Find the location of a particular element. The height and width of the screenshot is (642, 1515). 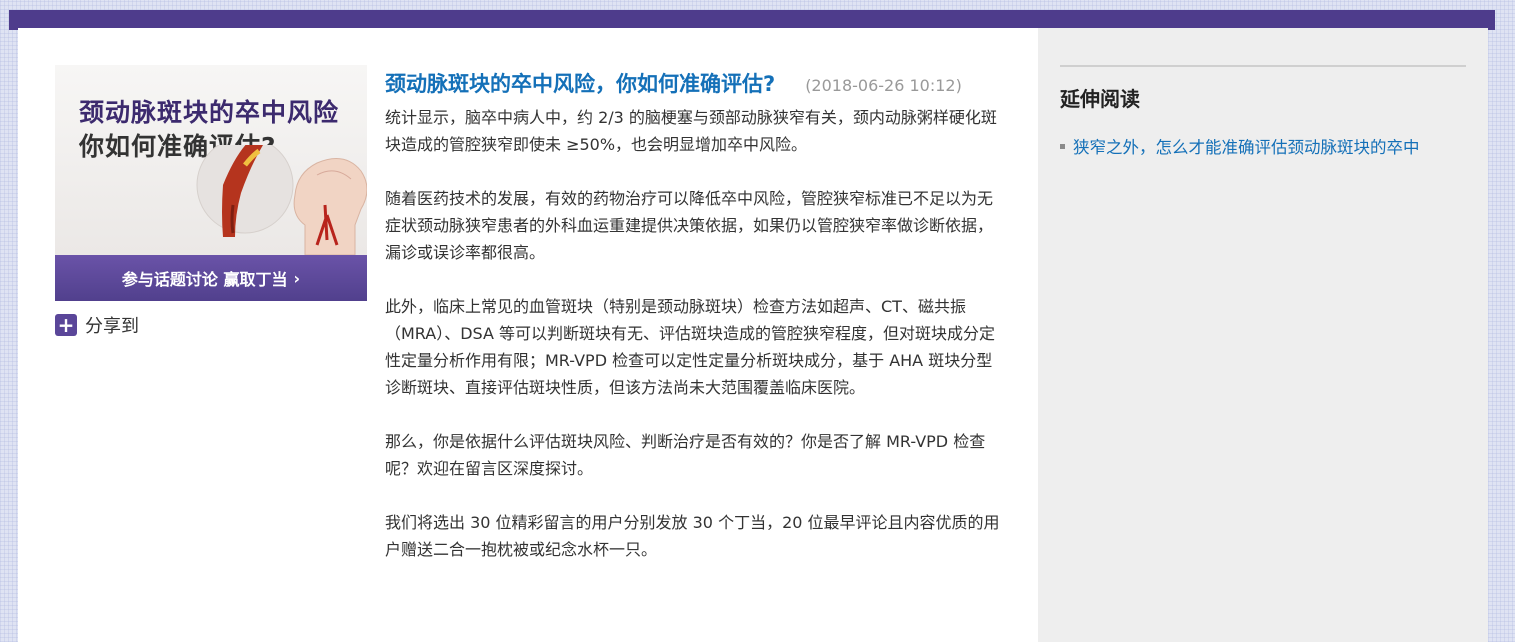

sidebar-heading: 延伸阅读 is located at coordinates (1100, 99).